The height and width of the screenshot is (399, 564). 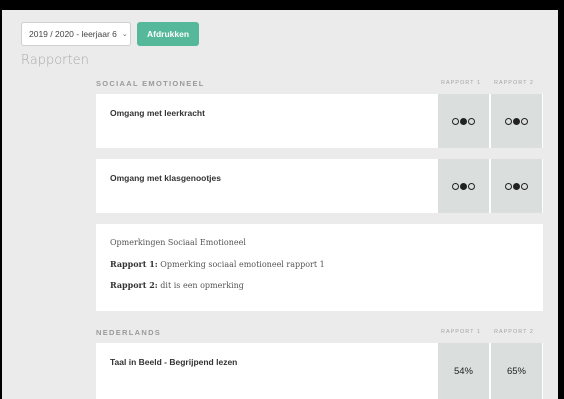 I want to click on remarks-heading: Opmerkingen Sociaal Emotioneel, so click(x=178, y=242).